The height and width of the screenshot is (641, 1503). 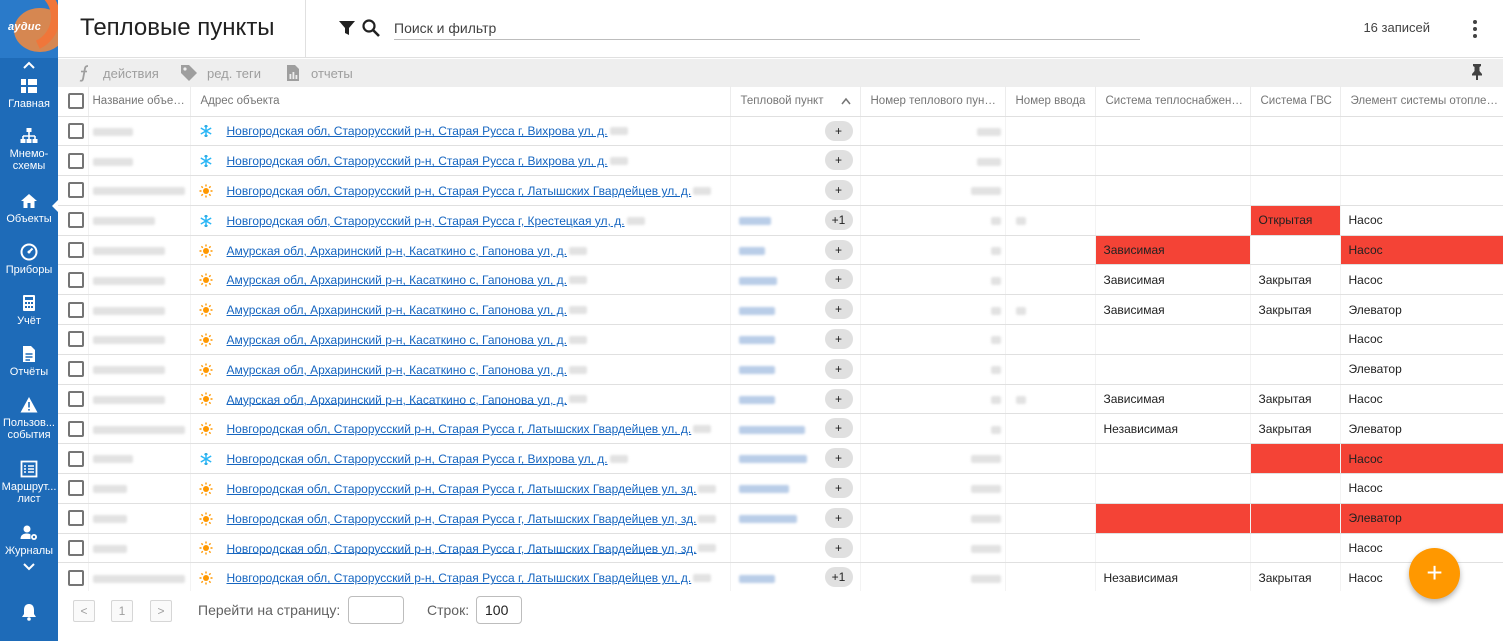 I want to click on sidebar-item-home: Главная, so click(x=29, y=93).